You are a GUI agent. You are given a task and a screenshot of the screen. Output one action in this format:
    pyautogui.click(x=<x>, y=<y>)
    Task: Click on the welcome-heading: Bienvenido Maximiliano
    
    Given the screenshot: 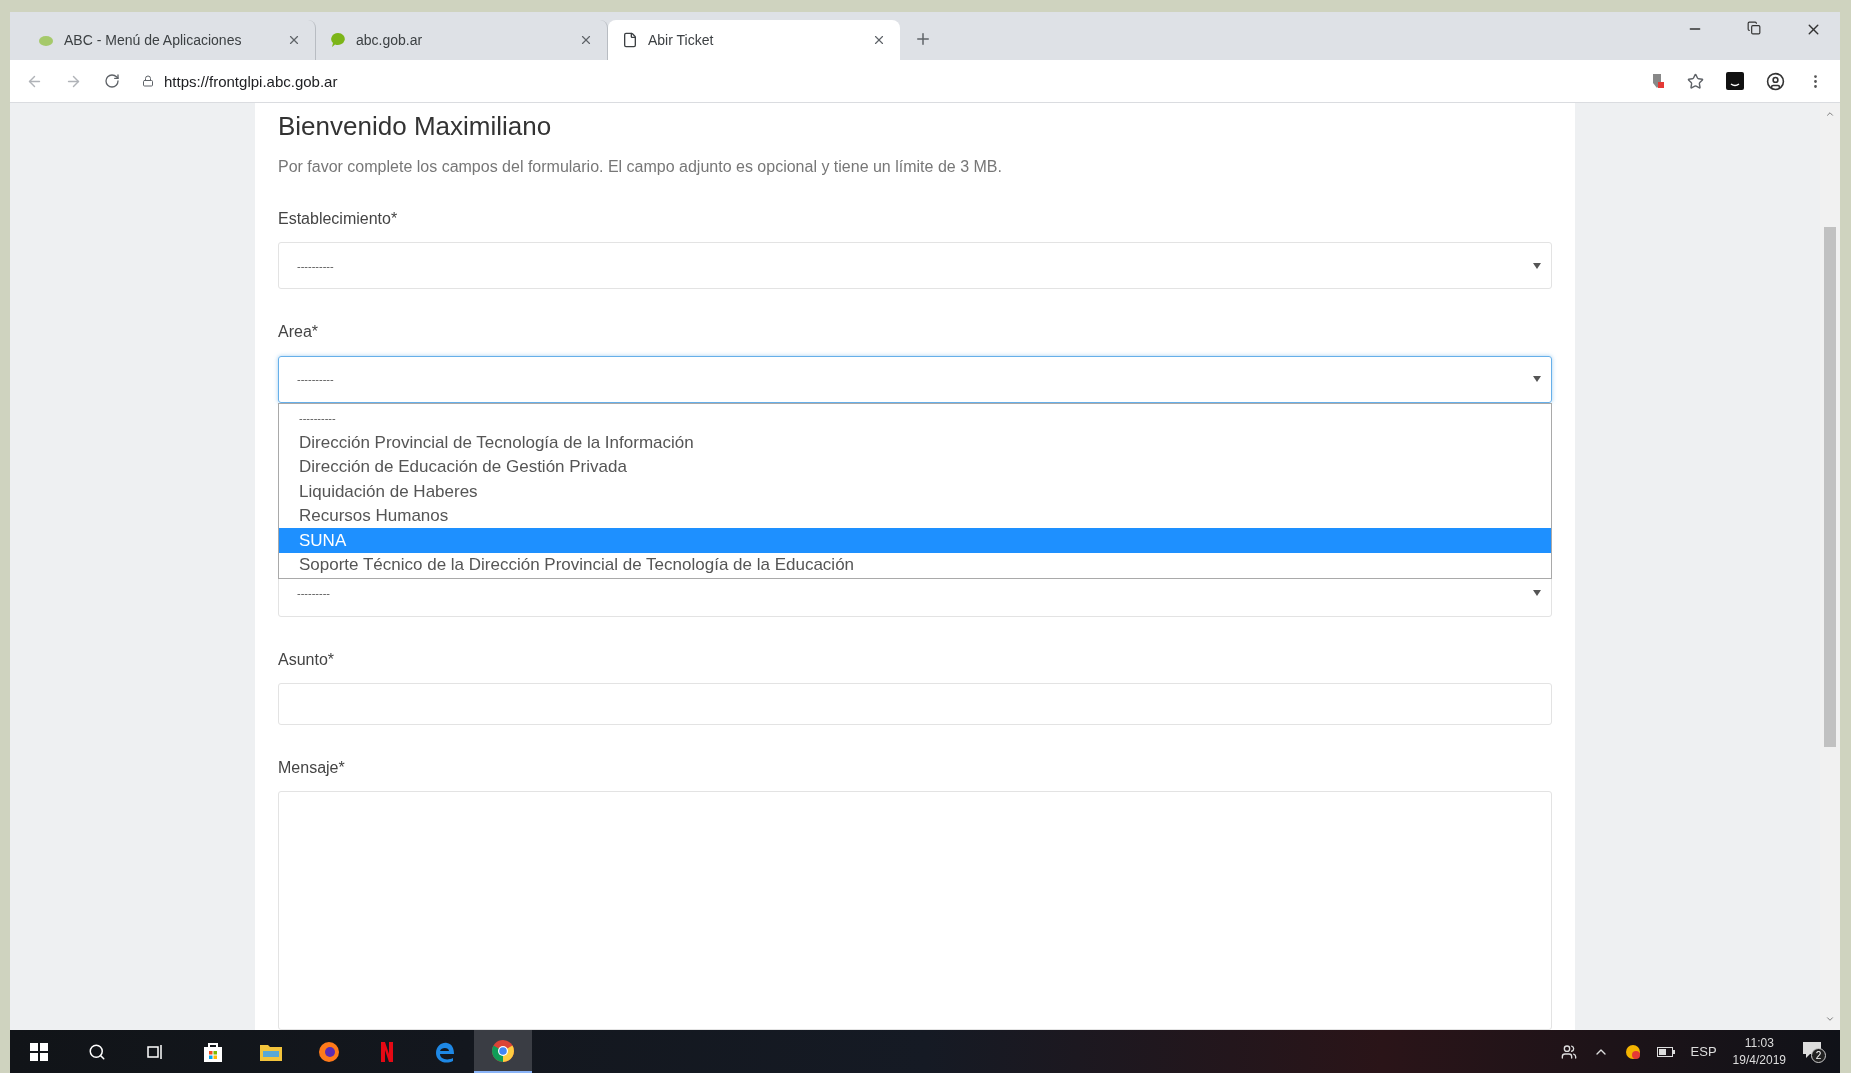 What is the action you would take?
    pyautogui.click(x=415, y=126)
    